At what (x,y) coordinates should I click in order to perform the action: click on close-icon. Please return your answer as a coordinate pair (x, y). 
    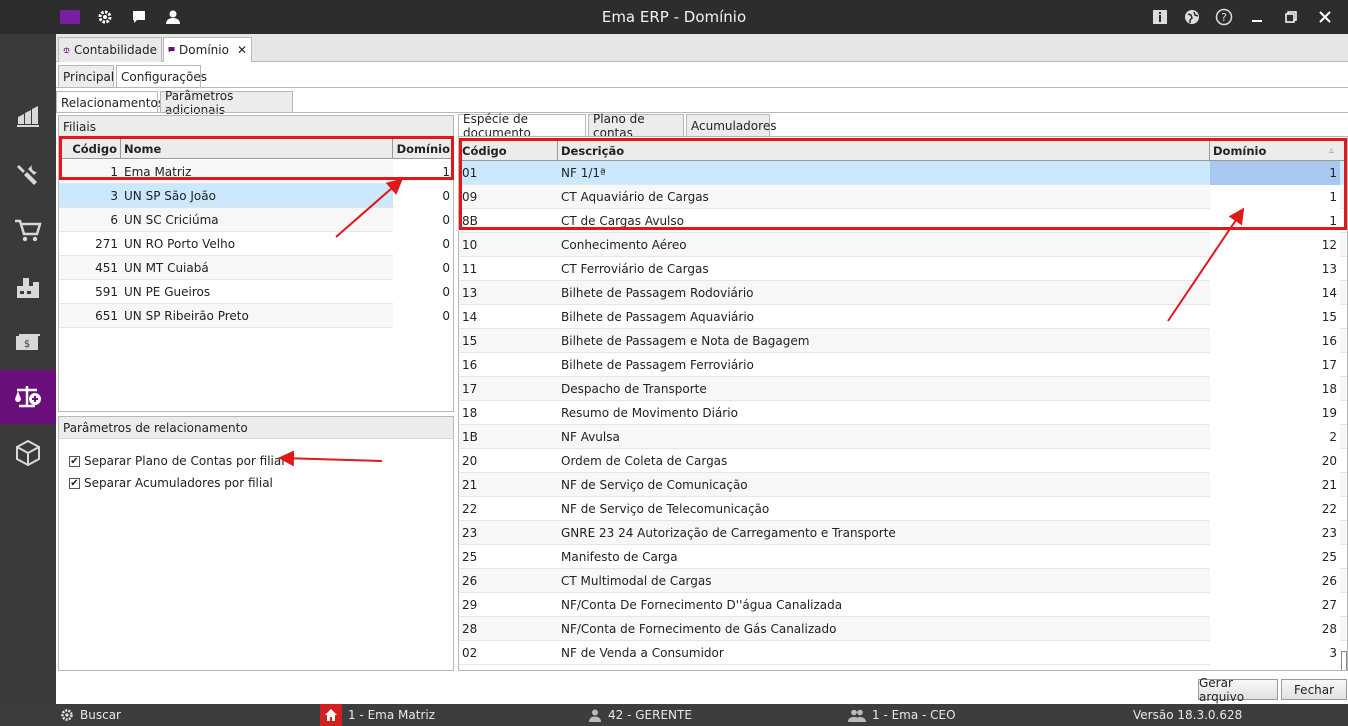
    Looking at the image, I should click on (1325, 17).